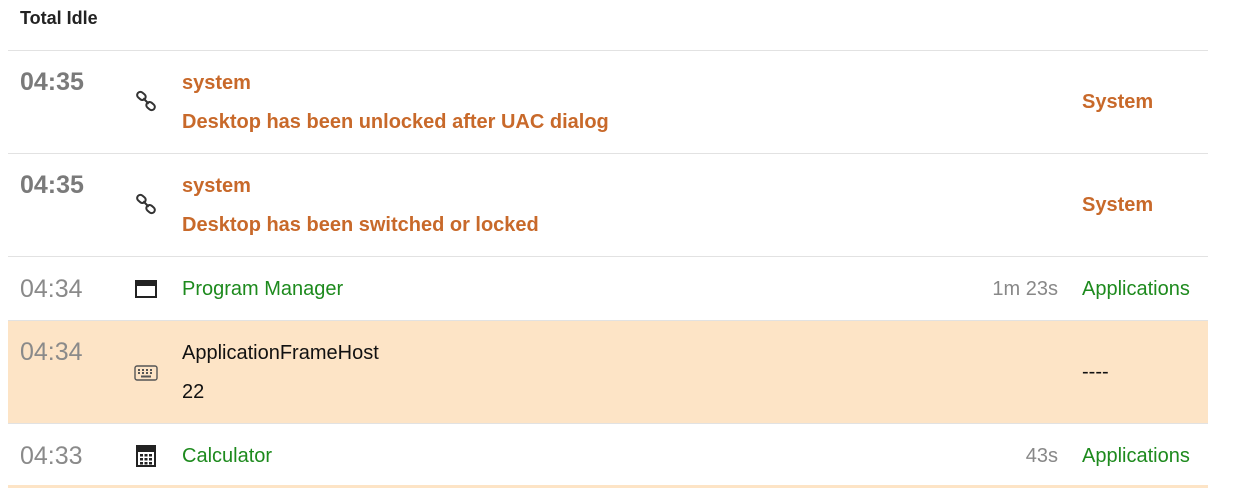 The height and width of the screenshot is (490, 1238). Describe the element at coordinates (1095, 372) in the screenshot. I see `category-label: ----` at that location.